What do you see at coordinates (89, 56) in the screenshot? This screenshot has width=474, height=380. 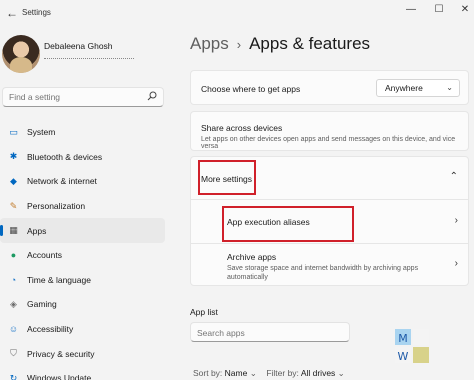 I see `profile-email-redacted` at bounding box center [89, 56].